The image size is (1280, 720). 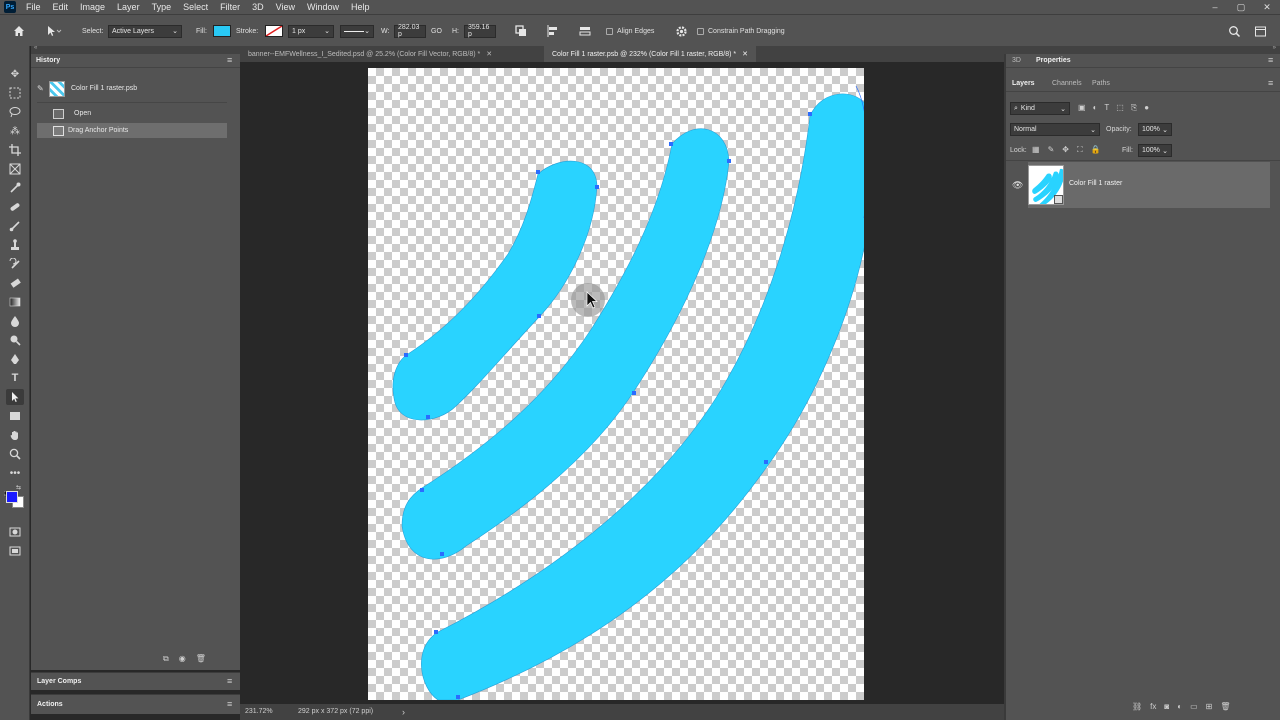 I want to click on menu-file: File, so click(x=33, y=7).